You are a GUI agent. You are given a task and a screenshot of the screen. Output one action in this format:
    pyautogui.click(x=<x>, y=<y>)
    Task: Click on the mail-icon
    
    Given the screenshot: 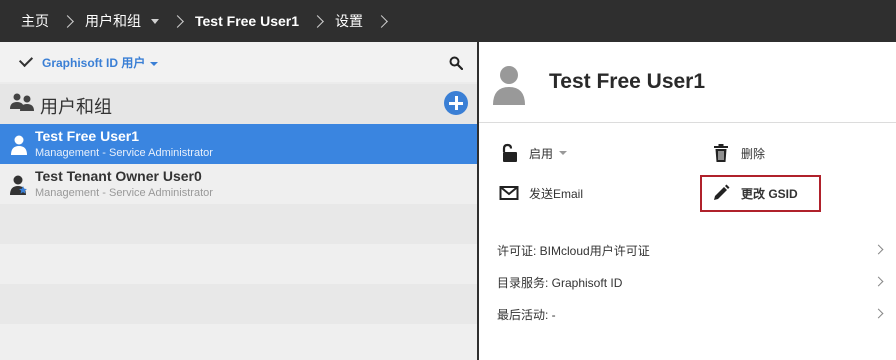 What is the action you would take?
    pyautogui.click(x=509, y=193)
    